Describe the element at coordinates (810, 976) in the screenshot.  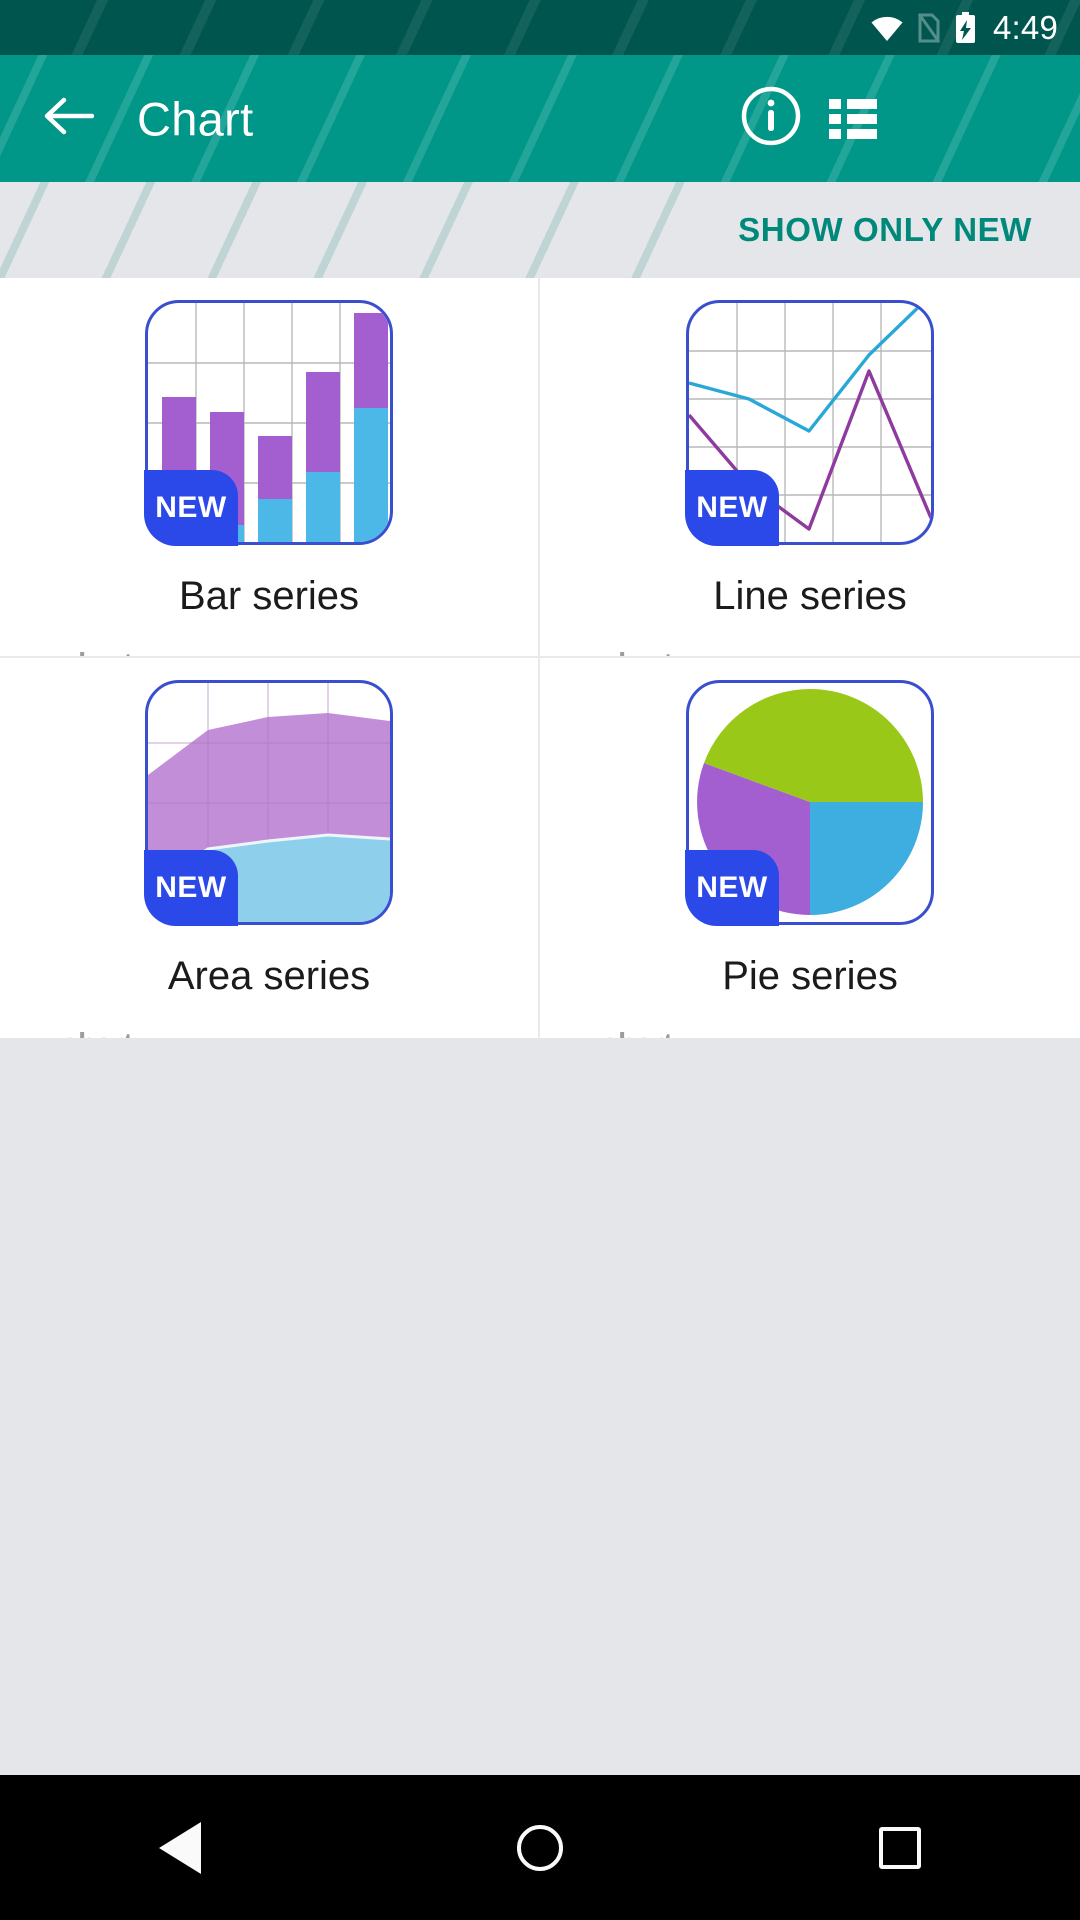
I see `card-title: Pie series` at that location.